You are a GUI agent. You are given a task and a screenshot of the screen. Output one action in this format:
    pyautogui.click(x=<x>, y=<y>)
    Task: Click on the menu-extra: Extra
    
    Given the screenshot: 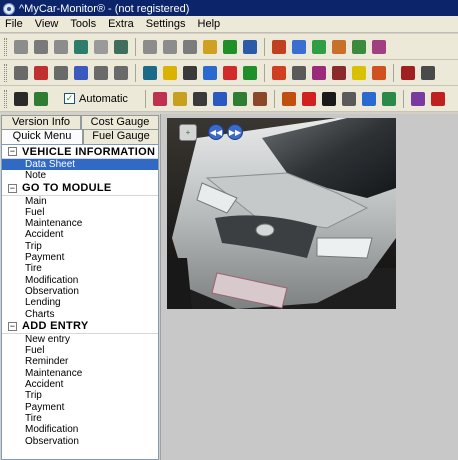 What is the action you would take?
    pyautogui.click(x=122, y=24)
    